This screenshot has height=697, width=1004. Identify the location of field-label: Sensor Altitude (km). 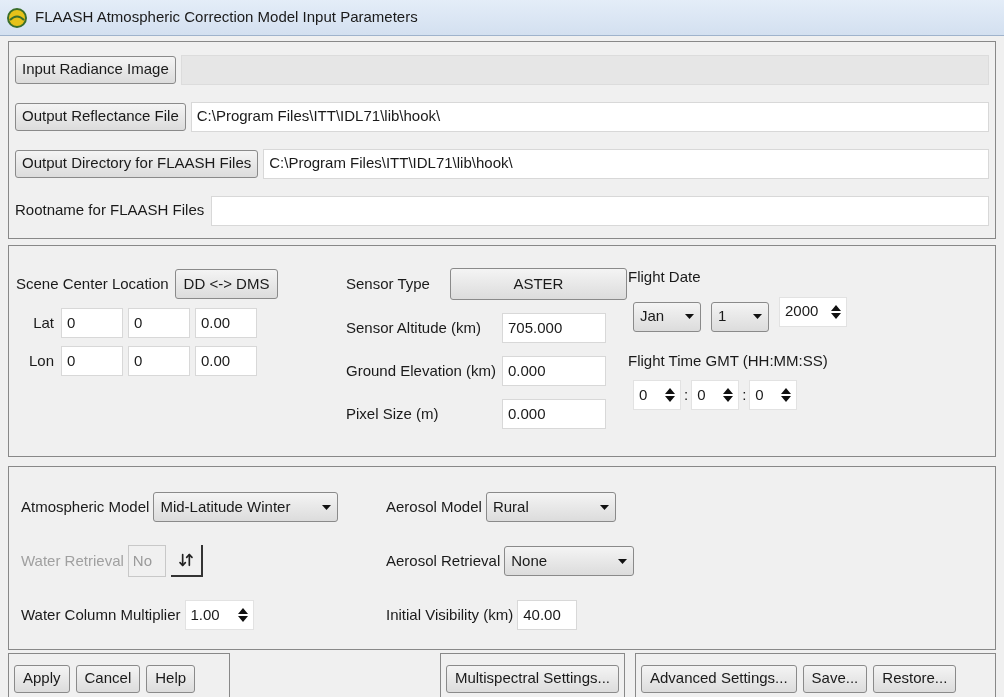
(414, 327).